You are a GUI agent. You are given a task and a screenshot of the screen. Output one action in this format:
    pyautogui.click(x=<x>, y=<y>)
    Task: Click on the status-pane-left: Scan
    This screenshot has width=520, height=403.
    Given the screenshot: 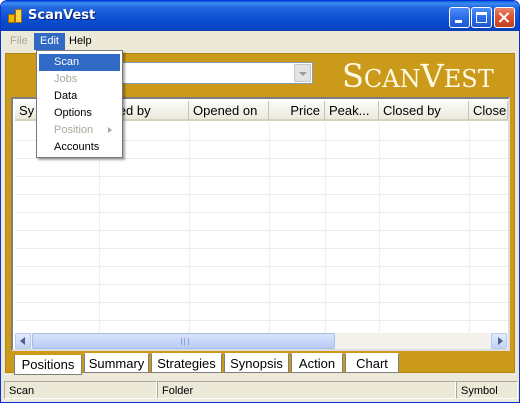 What is the action you would take?
    pyautogui.click(x=80, y=390)
    